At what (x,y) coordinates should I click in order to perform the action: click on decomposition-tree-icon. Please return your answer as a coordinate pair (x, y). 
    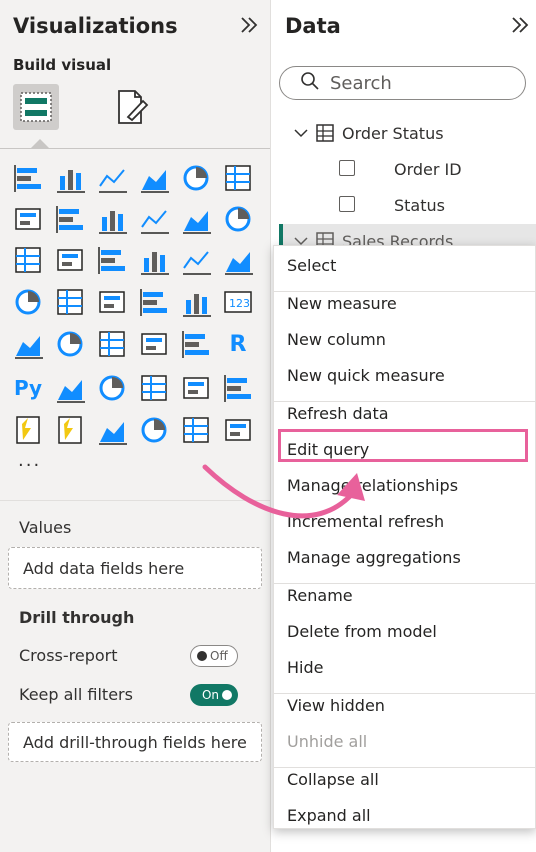
    Looking at the image, I should click on (112, 388).